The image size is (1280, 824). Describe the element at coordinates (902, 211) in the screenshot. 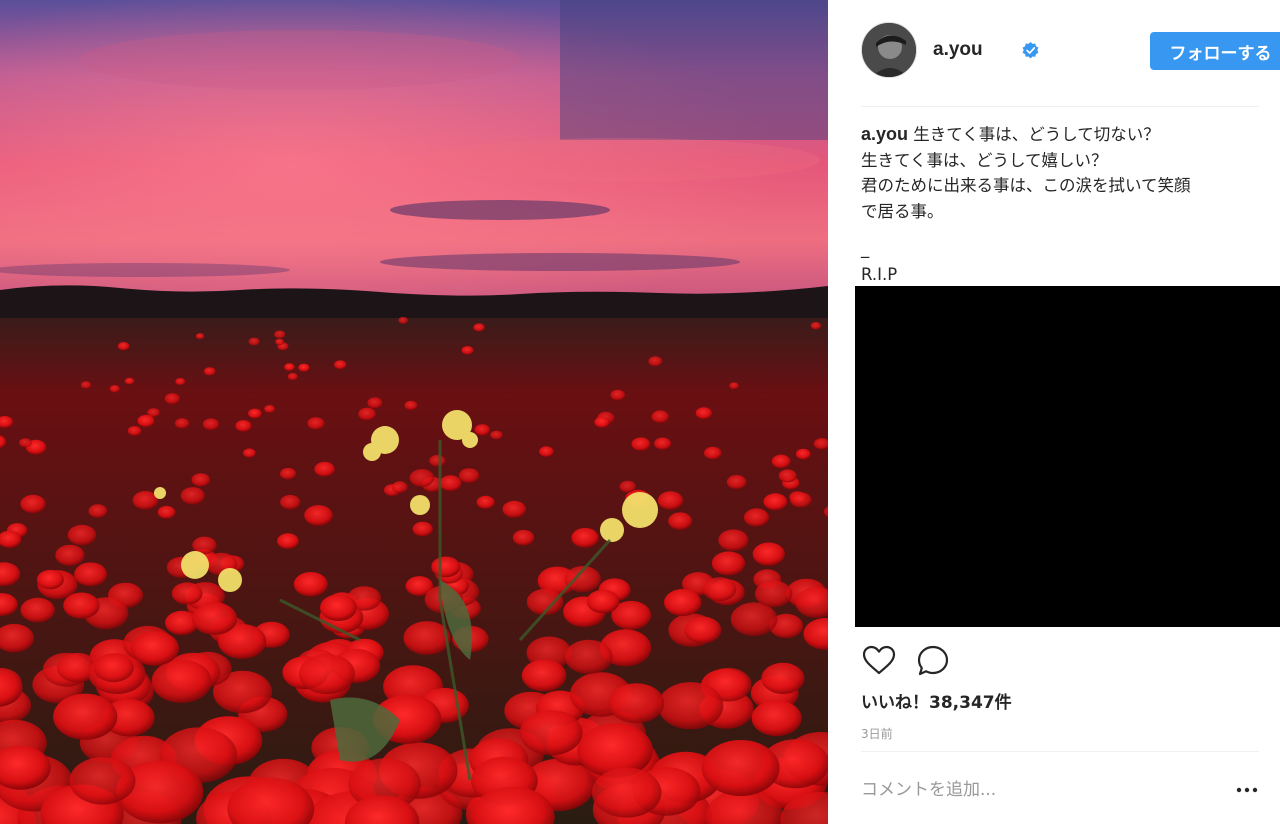

I see `caption-text-4: で居る事。` at that location.